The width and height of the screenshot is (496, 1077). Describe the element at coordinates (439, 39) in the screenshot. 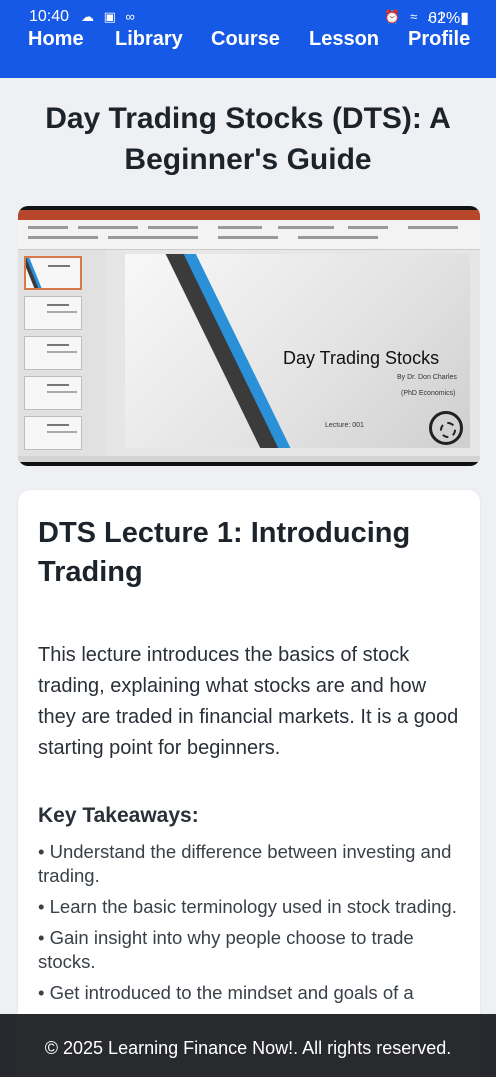

I see `nav-profile: Profile` at that location.